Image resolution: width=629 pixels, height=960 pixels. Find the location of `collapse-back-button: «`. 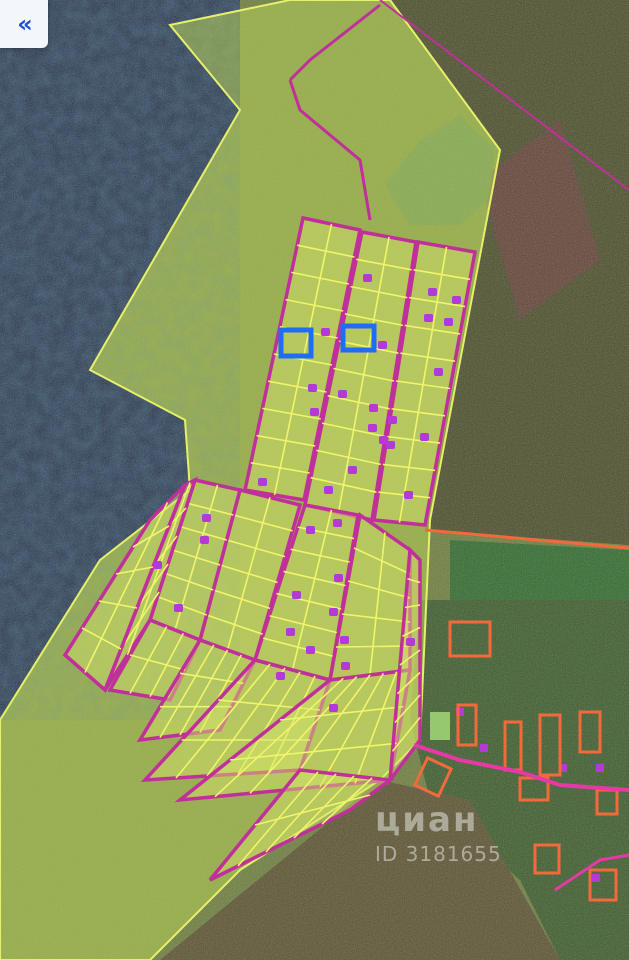

collapse-back-button: « is located at coordinates (24, 24).